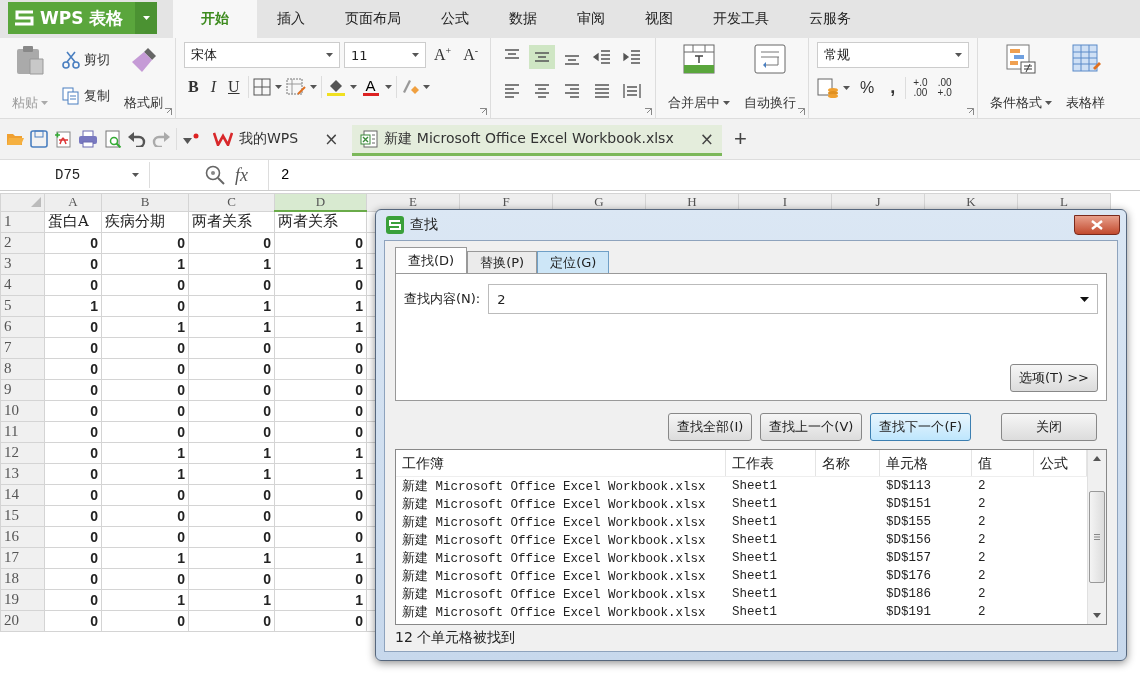 The height and width of the screenshot is (679, 1140). What do you see at coordinates (373, 19) in the screenshot?
I see `ribbon-tab: 页面布局` at bounding box center [373, 19].